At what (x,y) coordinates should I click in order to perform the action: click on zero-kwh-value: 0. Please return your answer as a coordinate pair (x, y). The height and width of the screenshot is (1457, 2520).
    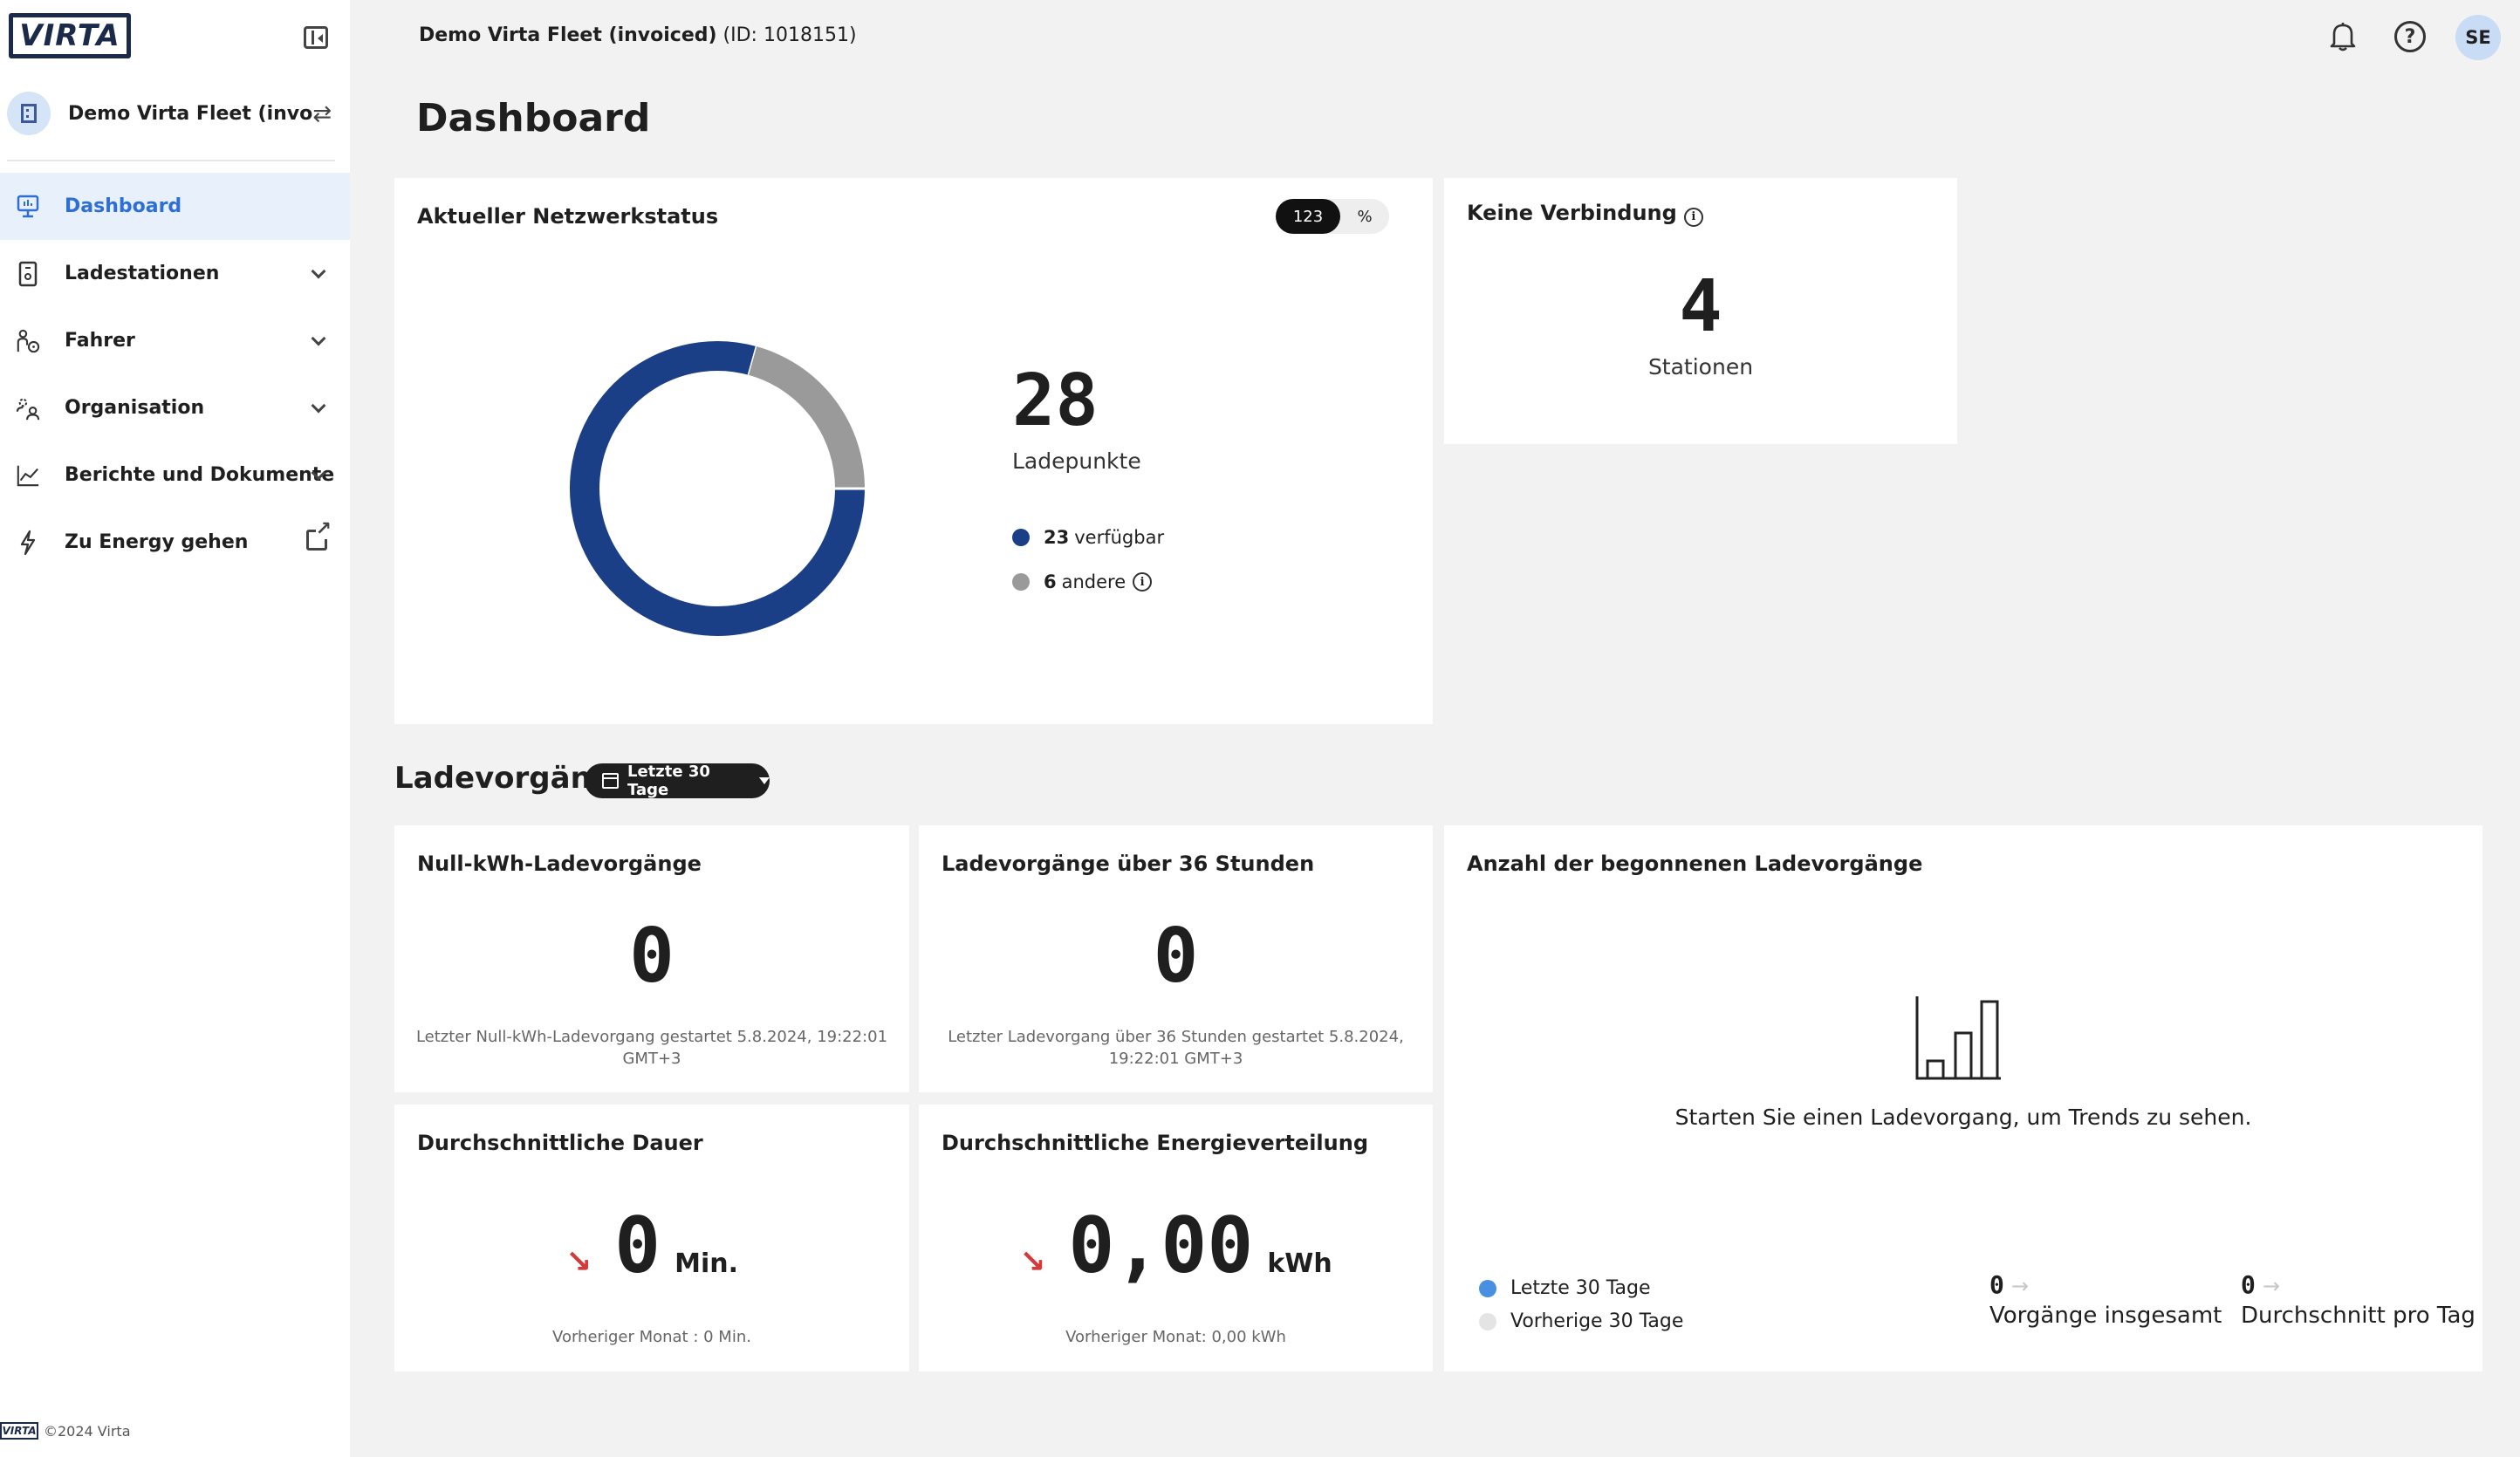
    Looking at the image, I should click on (652, 956).